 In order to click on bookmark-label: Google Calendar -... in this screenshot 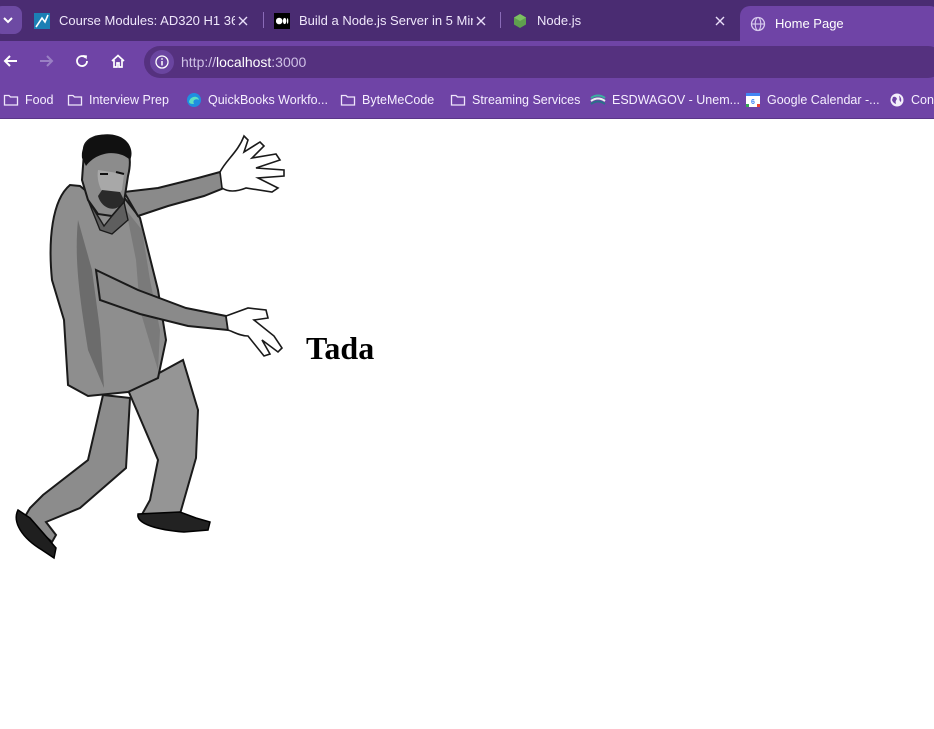, I will do `click(823, 100)`.